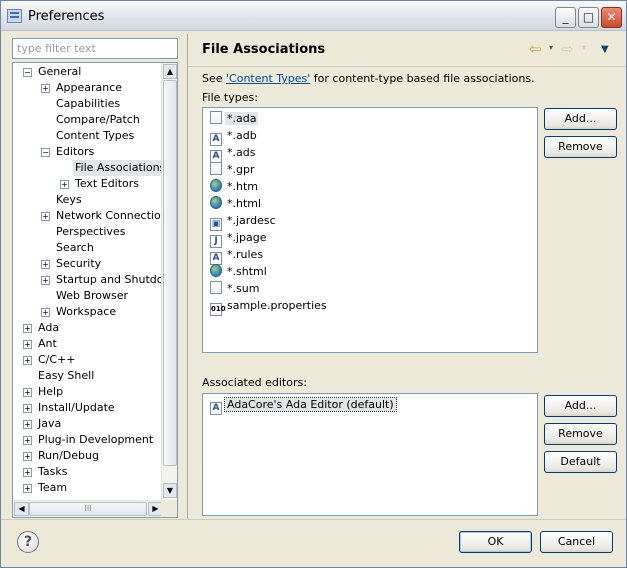  What do you see at coordinates (90, 232) in the screenshot?
I see `tree-item-perspectives: Perspectives` at bounding box center [90, 232].